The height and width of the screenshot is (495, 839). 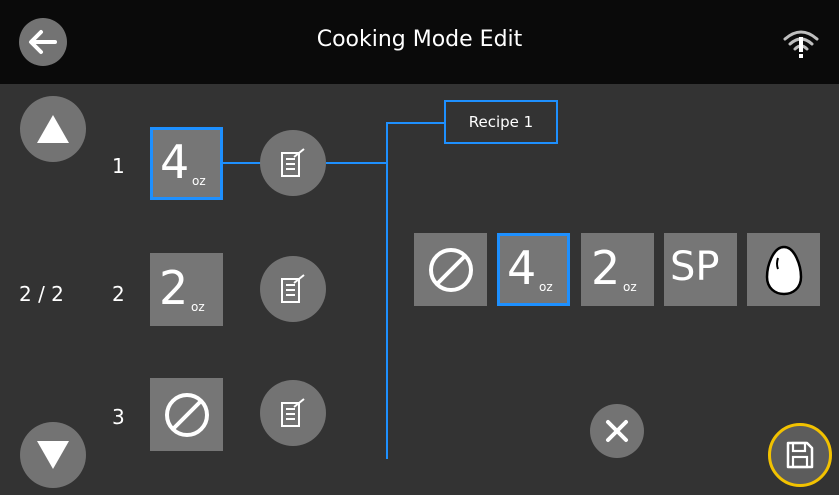 I want to click on slot-1-mode-number: 4, so click(x=175, y=162).